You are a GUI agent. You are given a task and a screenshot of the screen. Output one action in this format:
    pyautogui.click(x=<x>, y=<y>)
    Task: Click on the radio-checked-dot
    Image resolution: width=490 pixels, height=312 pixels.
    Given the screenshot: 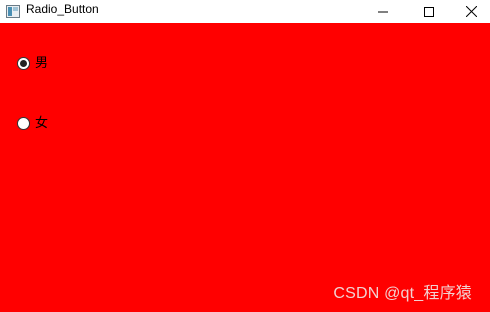 What is the action you would take?
    pyautogui.click(x=23, y=63)
    